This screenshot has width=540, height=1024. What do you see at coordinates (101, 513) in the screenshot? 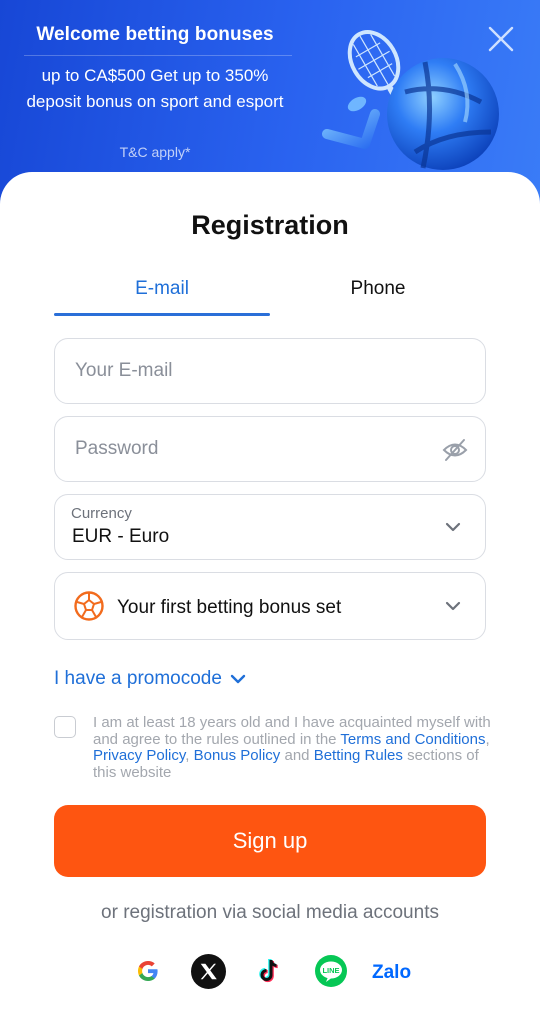
I see `currency-label: Currency` at bounding box center [101, 513].